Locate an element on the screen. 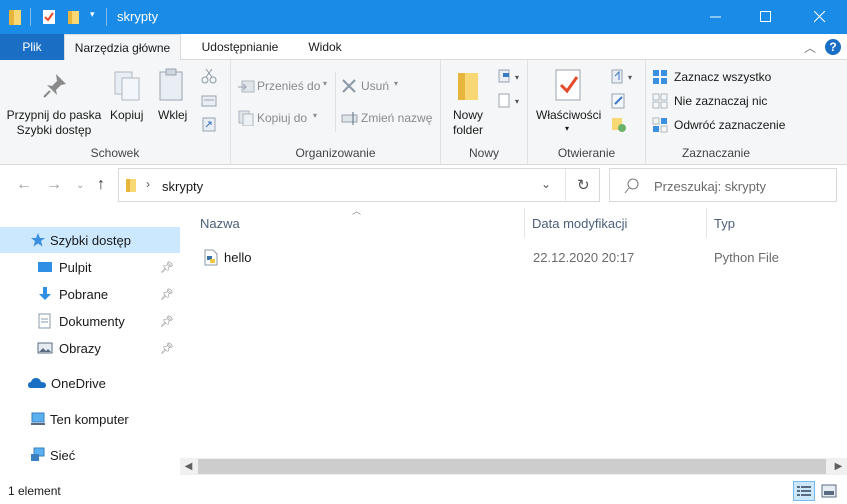  desktop-icon is located at coordinates (45, 267).